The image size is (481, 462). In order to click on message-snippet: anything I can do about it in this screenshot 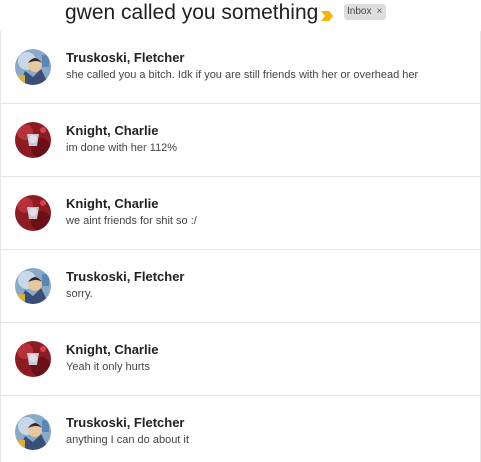, I will do `click(127, 440)`.